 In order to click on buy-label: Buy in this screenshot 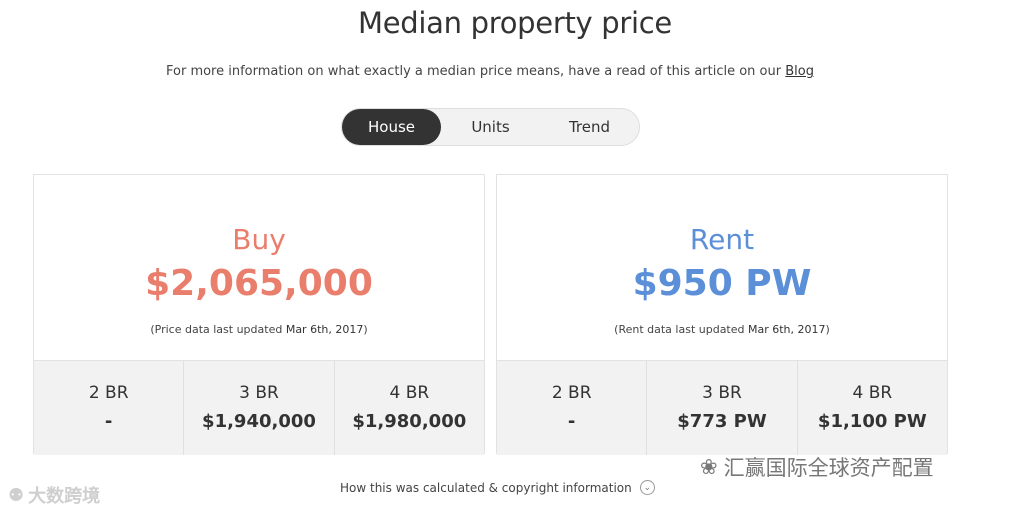, I will do `click(259, 239)`.